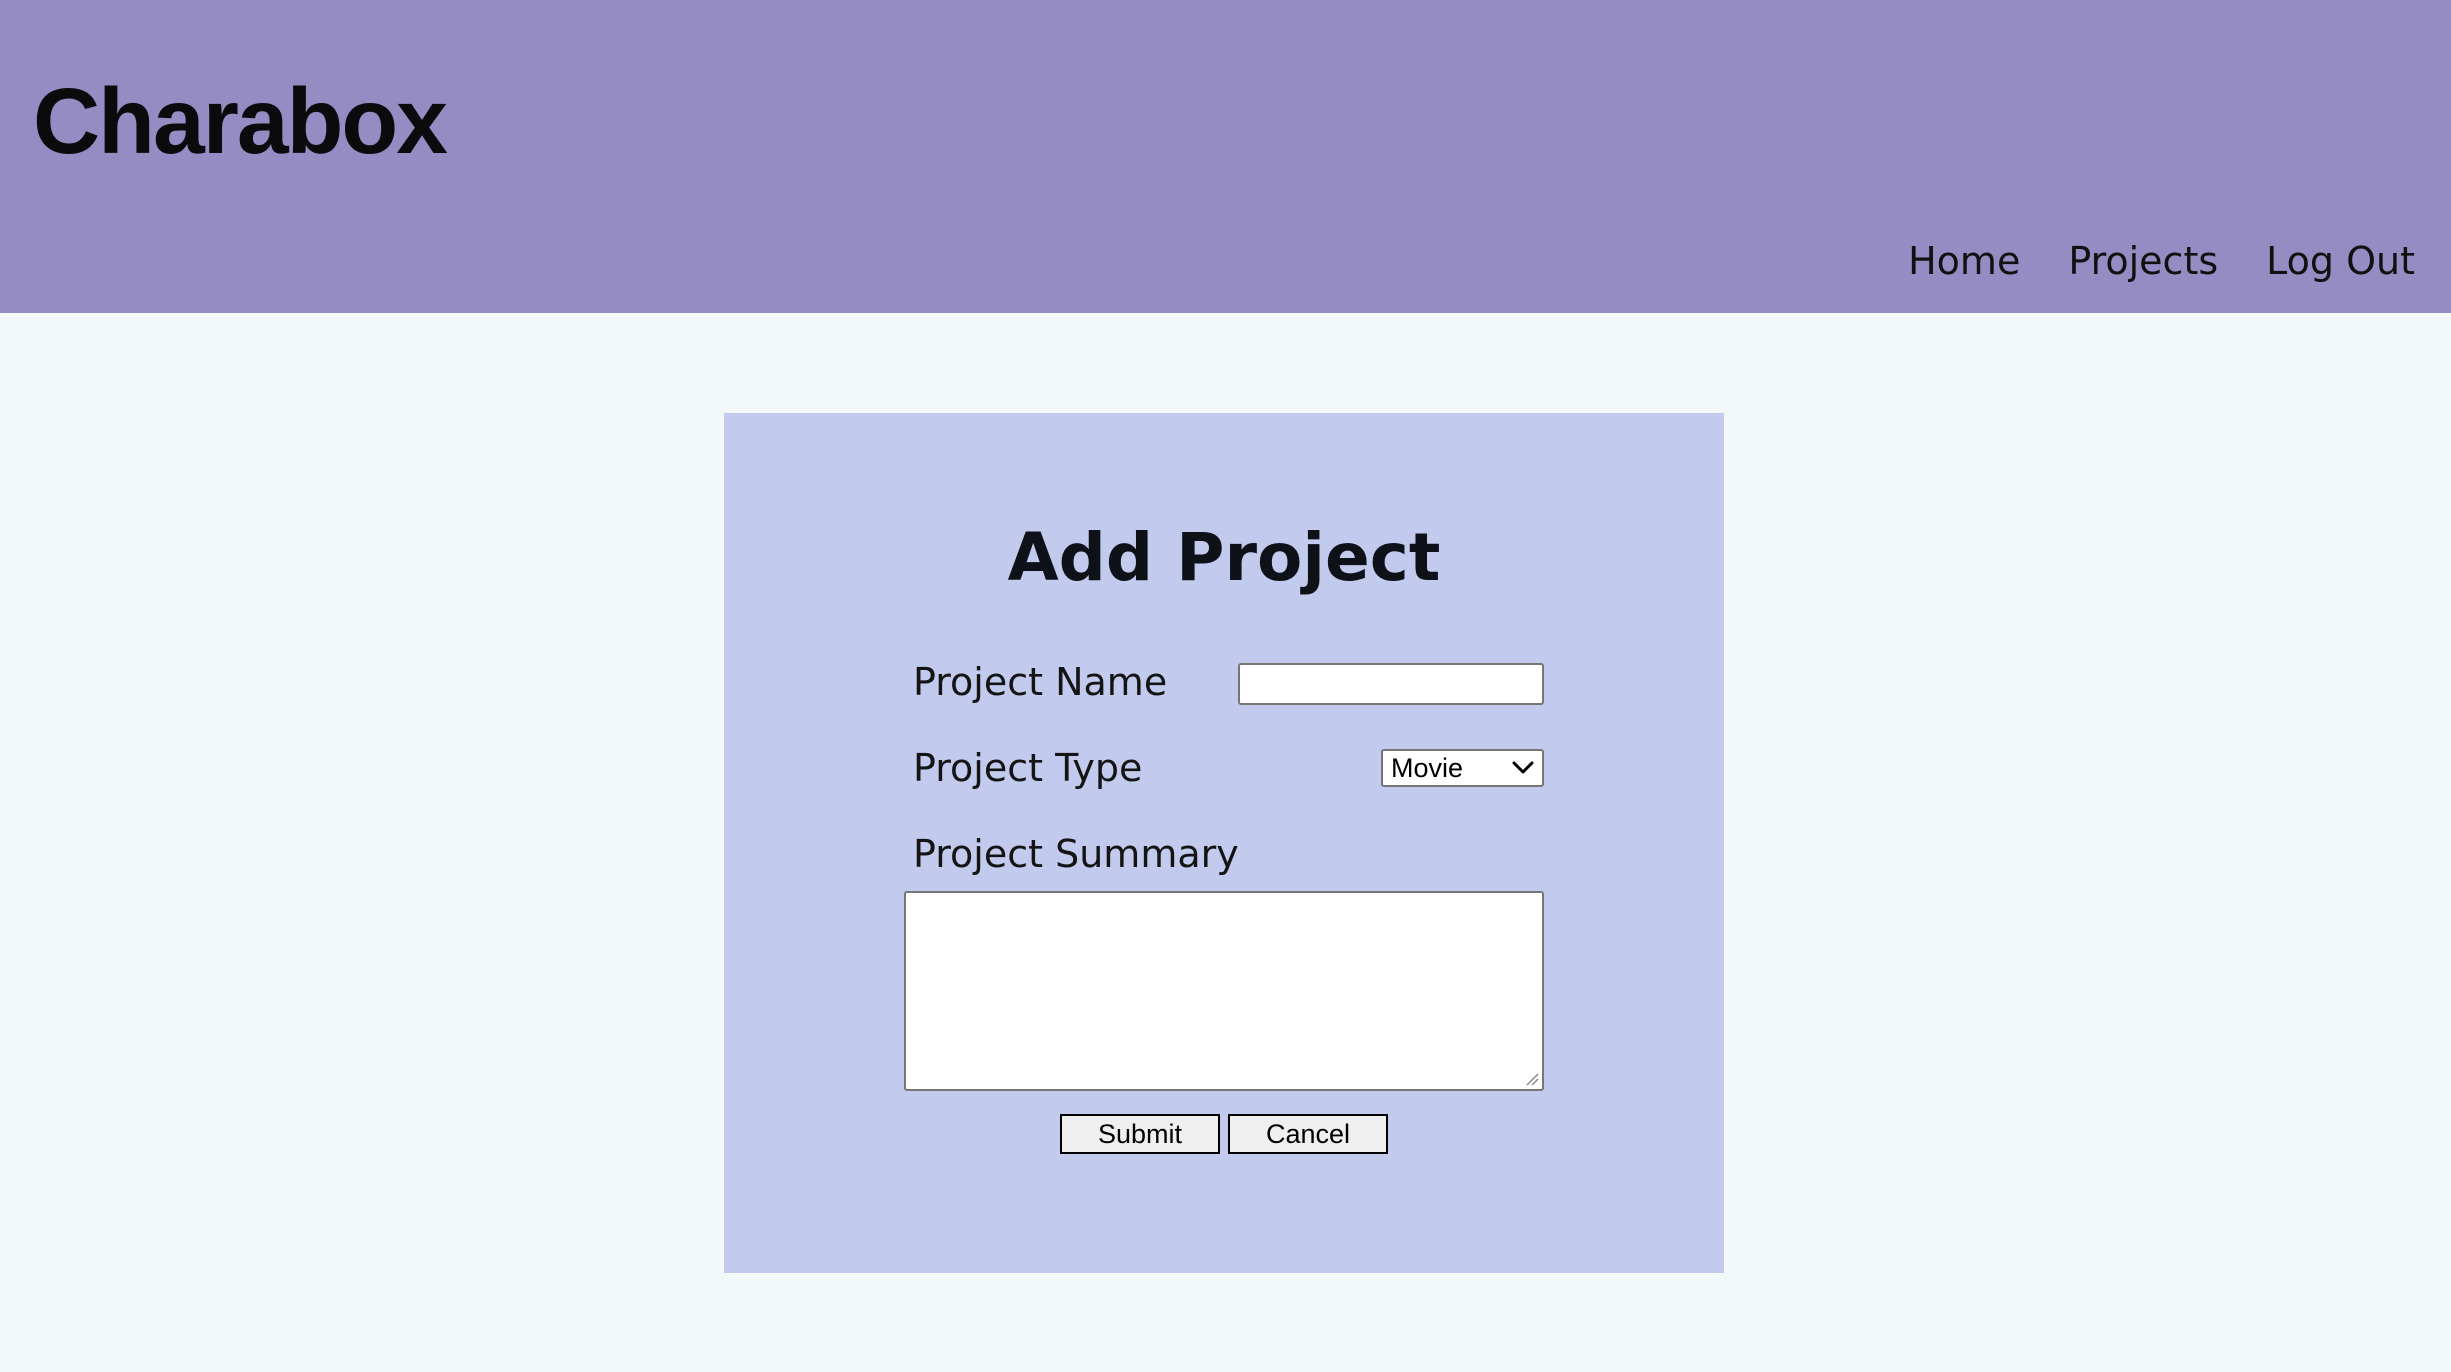 This screenshot has height=1372, width=2451. I want to click on nav-home-link: Home, so click(1964, 261).